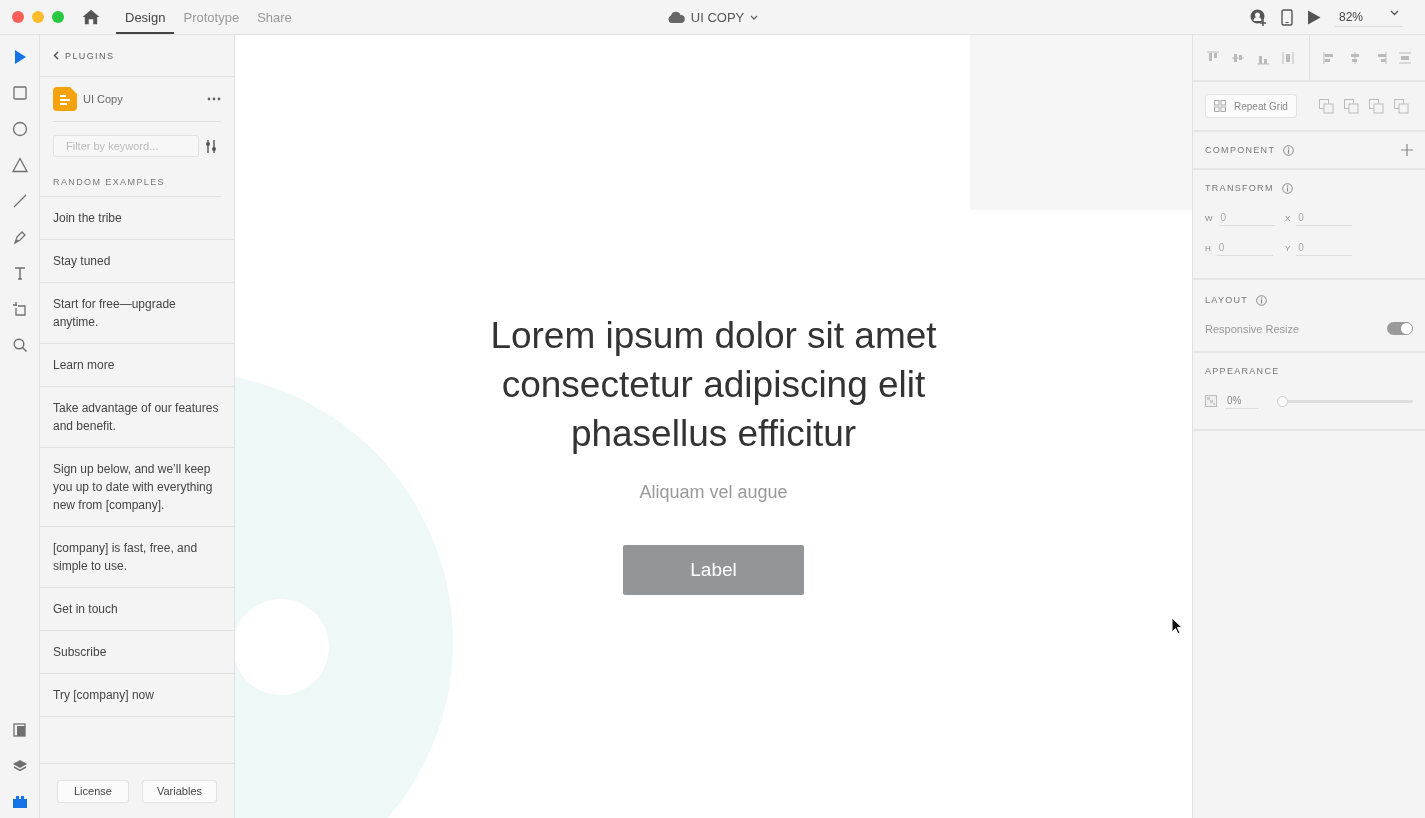  Describe the element at coordinates (713, 492) in the screenshot. I see `hero-subheading: Aliquam vel augue` at that location.